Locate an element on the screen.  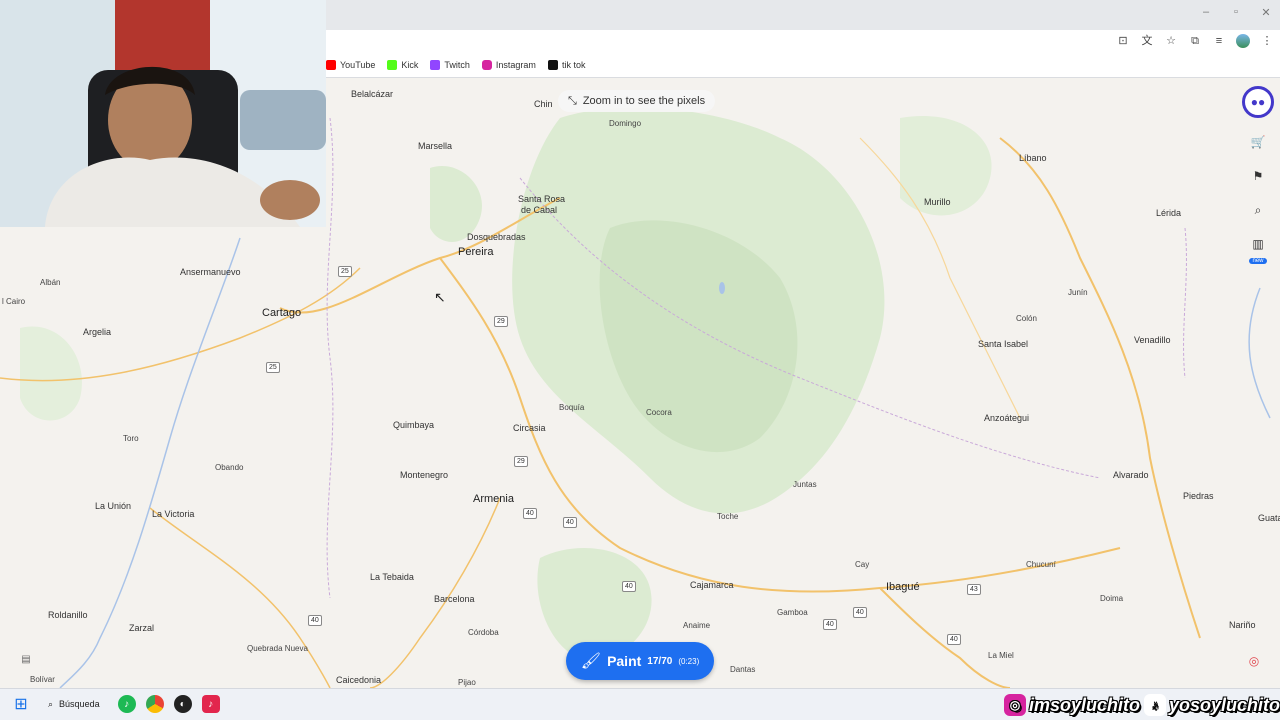
bookmark-kick: Kick is located at coordinates (402, 65).